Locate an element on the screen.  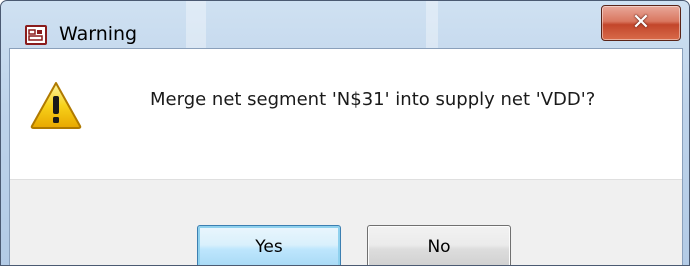
yes-button: Yes is located at coordinates (269, 245).